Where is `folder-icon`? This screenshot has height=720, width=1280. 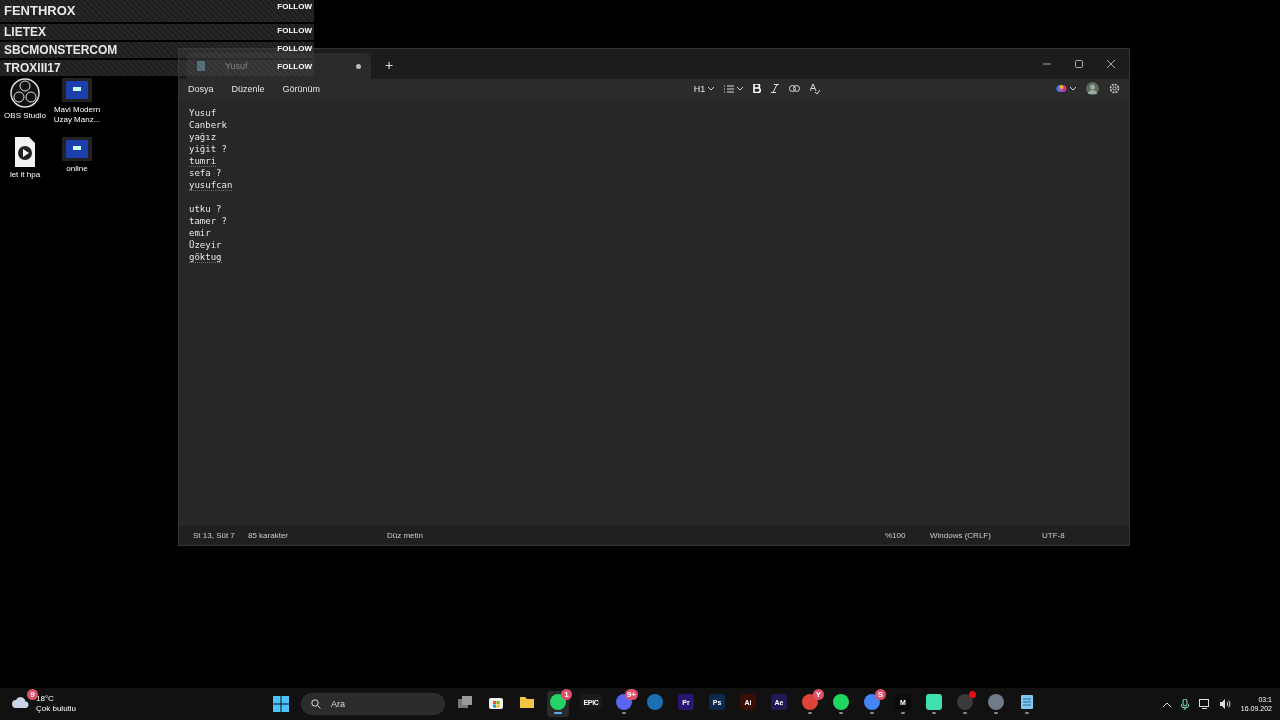 folder-icon is located at coordinates (527, 702).